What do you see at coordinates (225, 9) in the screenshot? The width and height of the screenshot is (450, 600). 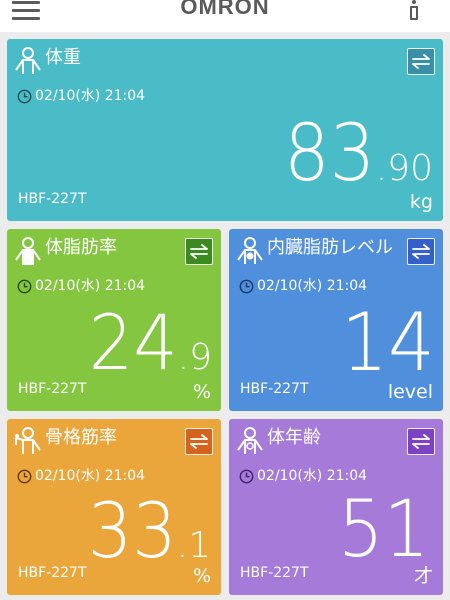 I see `brand-logo: OMRON` at bounding box center [225, 9].